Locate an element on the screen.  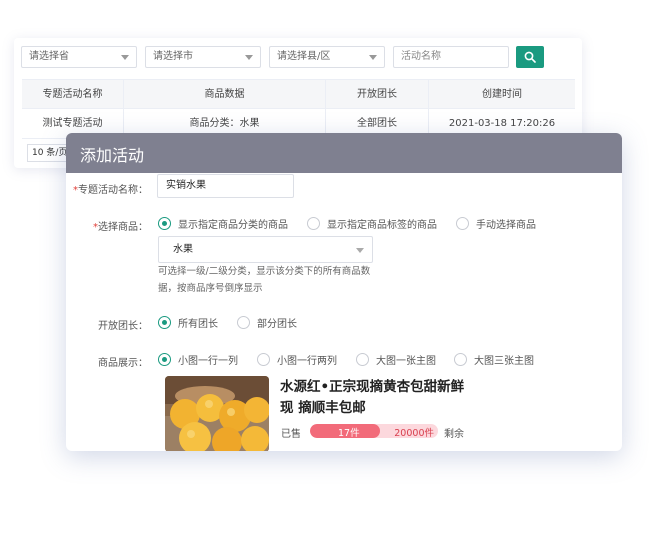
radio-large-one-image: 大图一张主图 is located at coordinates (396, 359).